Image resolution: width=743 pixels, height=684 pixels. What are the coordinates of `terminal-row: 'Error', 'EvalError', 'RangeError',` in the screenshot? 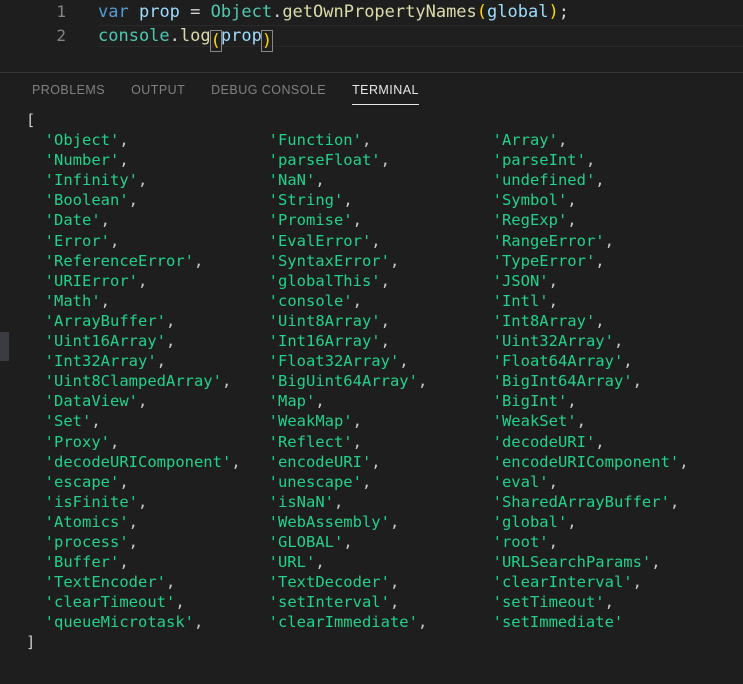 It's located at (357, 241).